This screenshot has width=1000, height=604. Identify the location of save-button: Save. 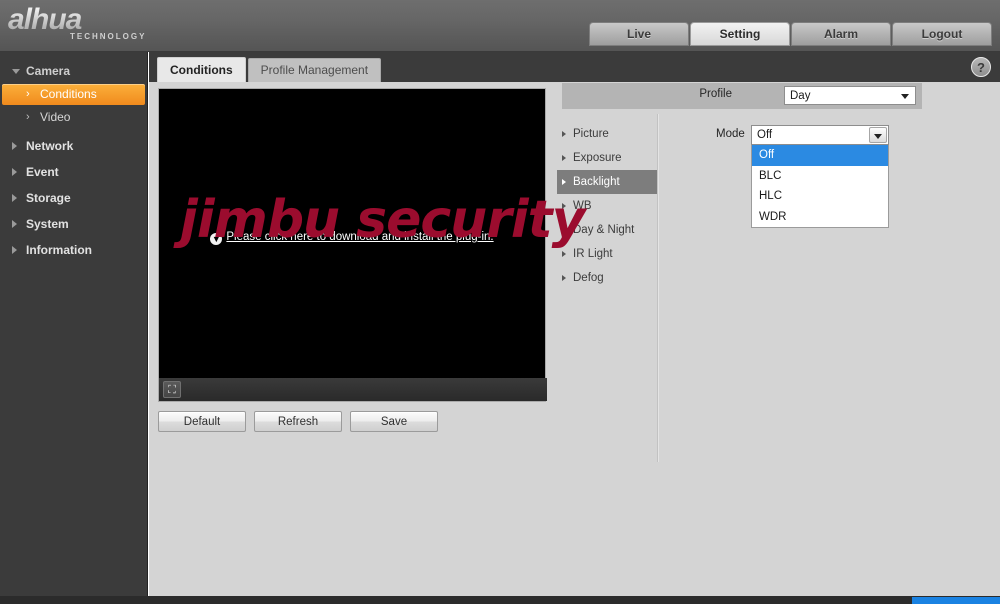
(394, 421).